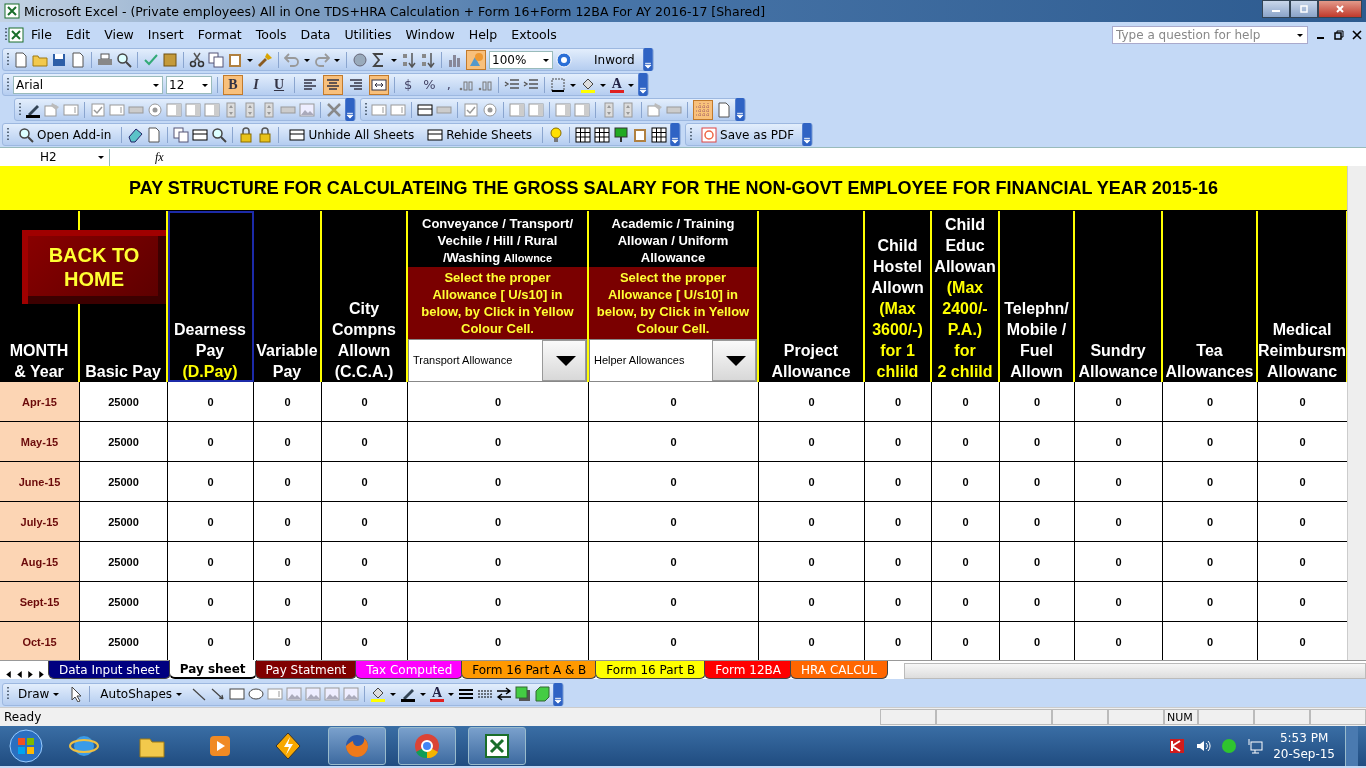 This screenshot has width=1366, height=768. What do you see at coordinates (333, 84) in the screenshot?
I see `align-center-button` at bounding box center [333, 84].